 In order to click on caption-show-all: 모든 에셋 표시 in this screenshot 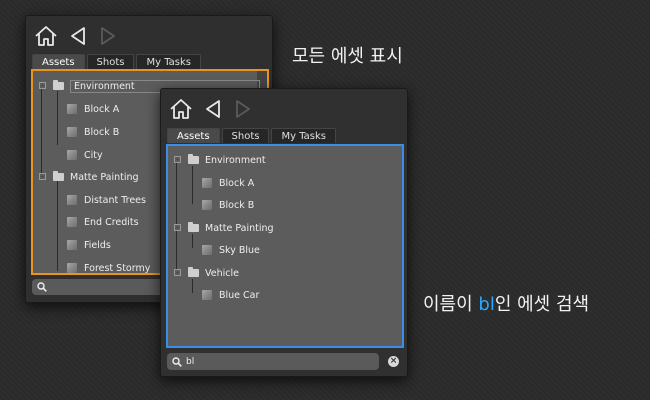, I will do `click(347, 56)`.